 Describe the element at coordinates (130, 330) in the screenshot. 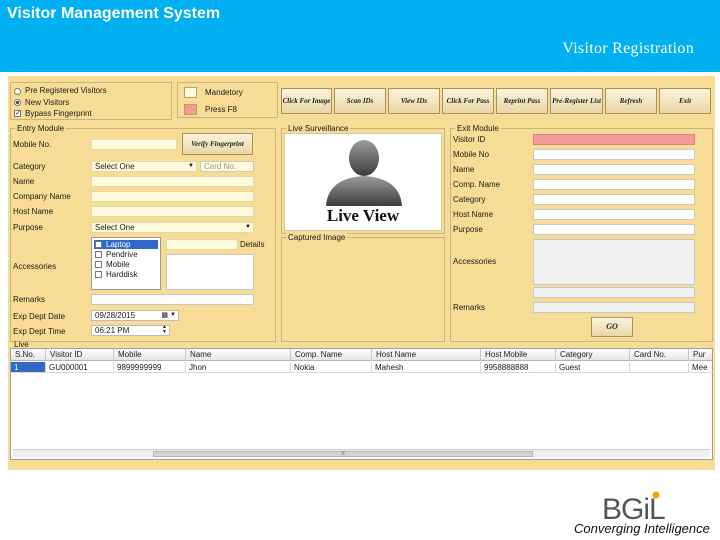

I see `exp-dept-time-picker: 06:21 PM ▲ ▼` at that location.